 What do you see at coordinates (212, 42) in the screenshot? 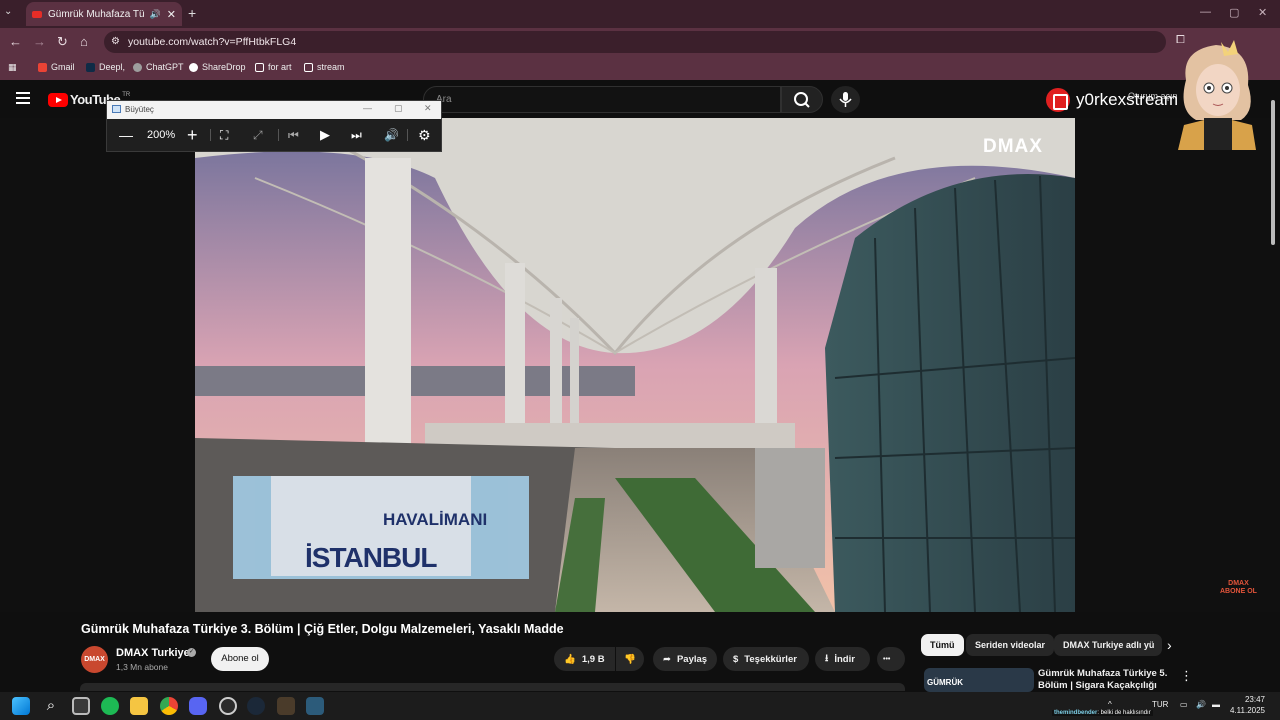
I see `url-text: youtube.com/watch?v=PffHtbkFLG4` at bounding box center [212, 42].